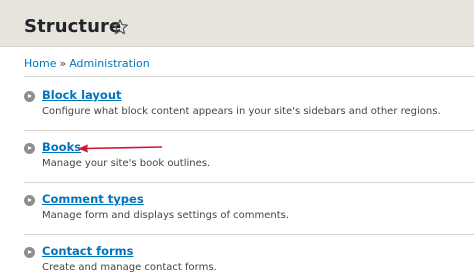 The height and width of the screenshot is (273, 474). Describe the element at coordinates (40, 63) in the screenshot. I see `breadcrumb-link-home: Home` at that location.